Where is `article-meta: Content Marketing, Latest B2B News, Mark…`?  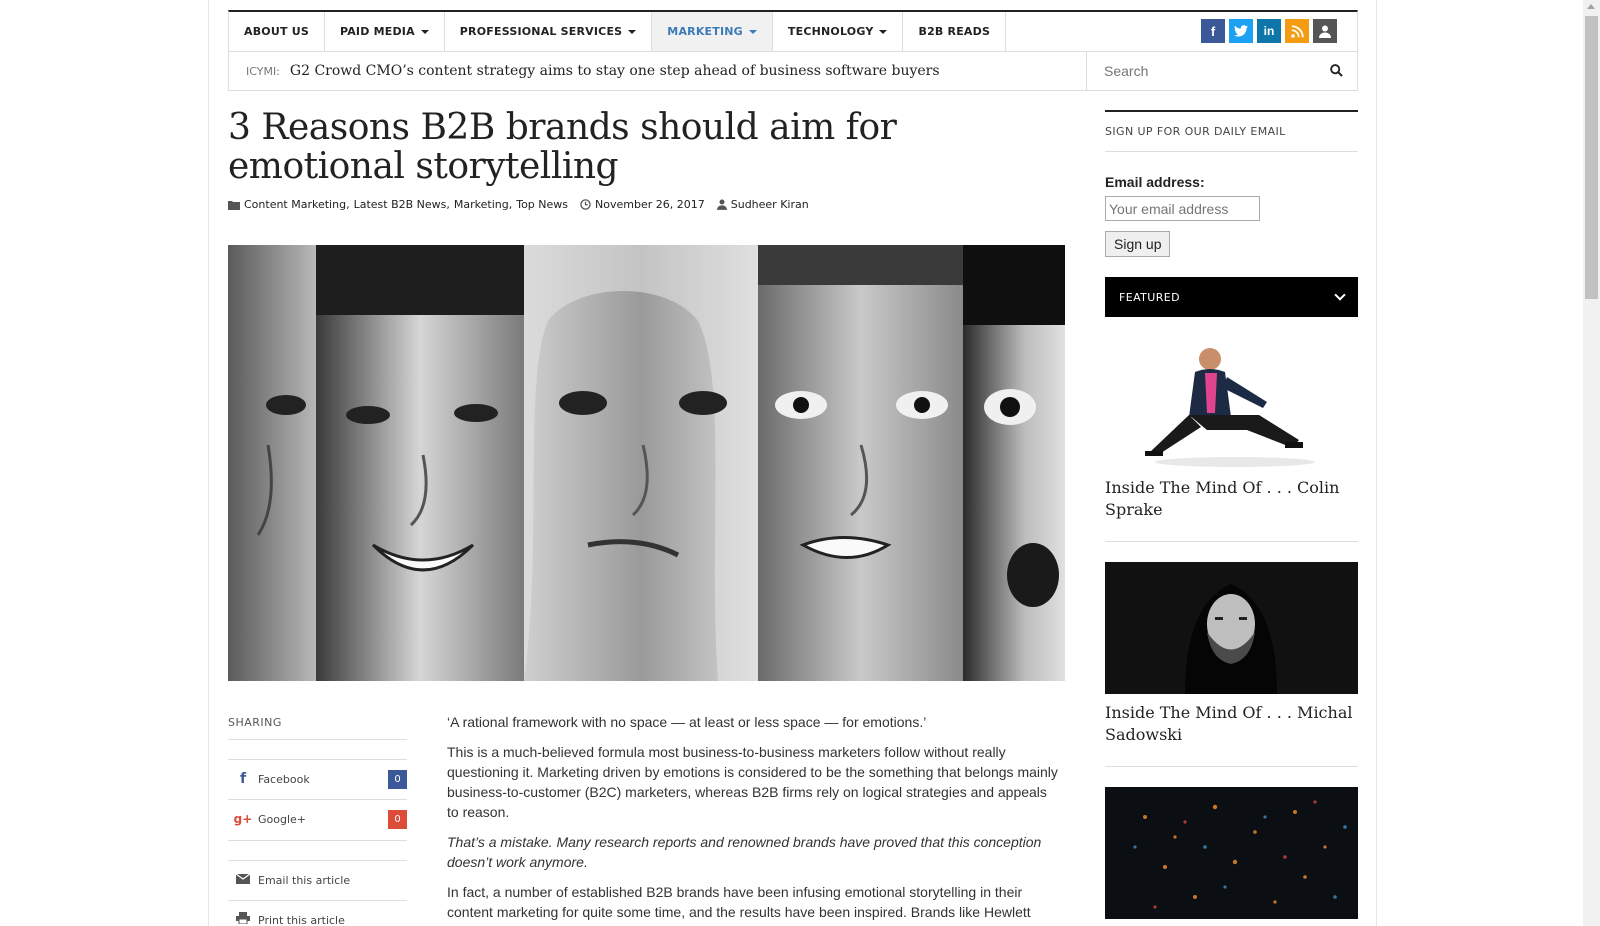
article-meta: Content Marketing, Latest B2B News, Mark… is located at coordinates (518, 204).